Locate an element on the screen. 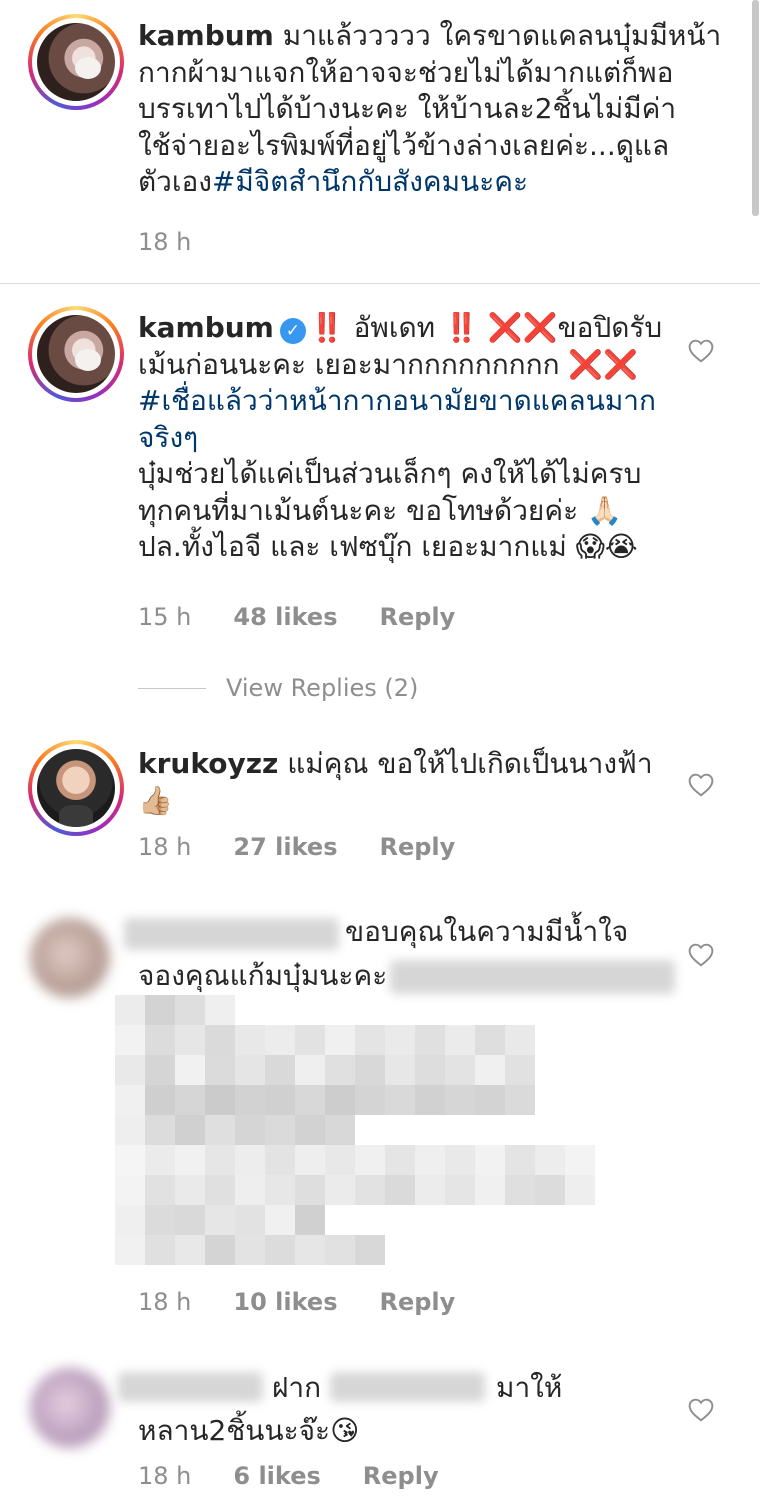  comment-text-line: เม้นก่อนนะคะ เยอะมากกกกกกกกก ❌❌ is located at coordinates (388, 364).